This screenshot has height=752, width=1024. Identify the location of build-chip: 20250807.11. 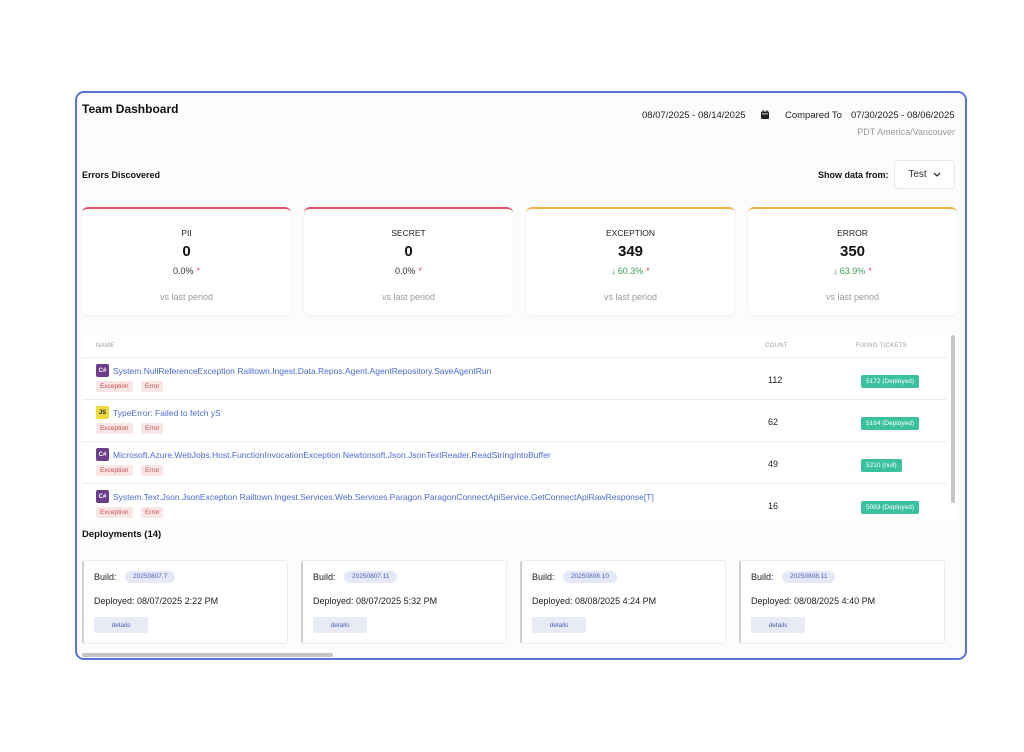
(371, 577).